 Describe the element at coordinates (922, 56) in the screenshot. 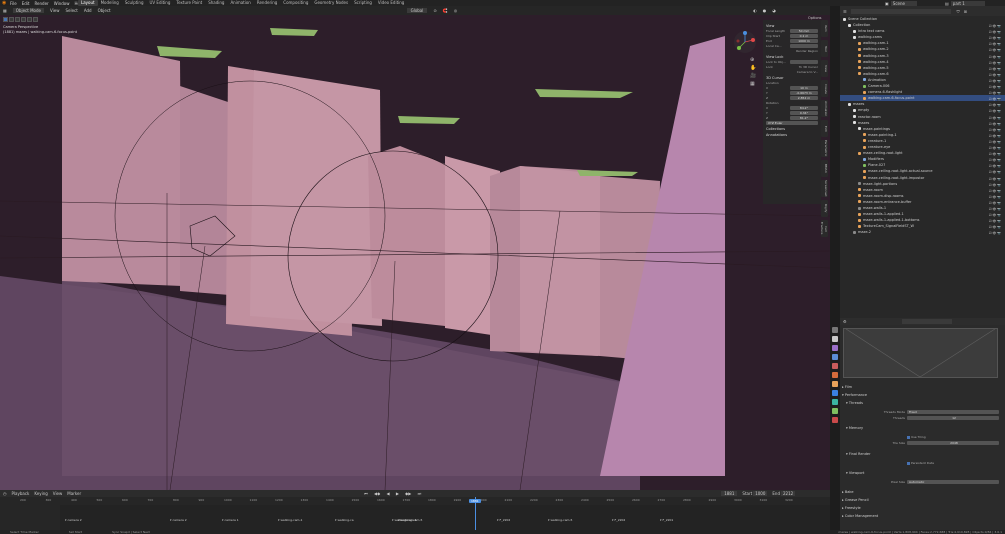

I see `outliner-row: walking-cam-3 ☑ 👁 📷` at that location.